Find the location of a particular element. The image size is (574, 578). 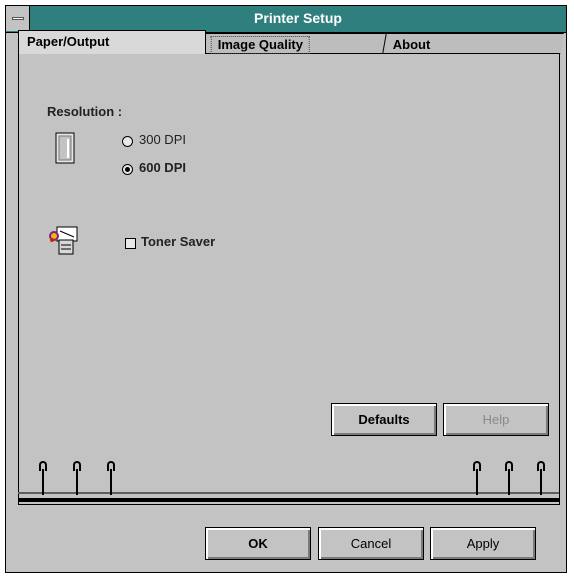

title-bar: Printer Setup is located at coordinates (286, 19).